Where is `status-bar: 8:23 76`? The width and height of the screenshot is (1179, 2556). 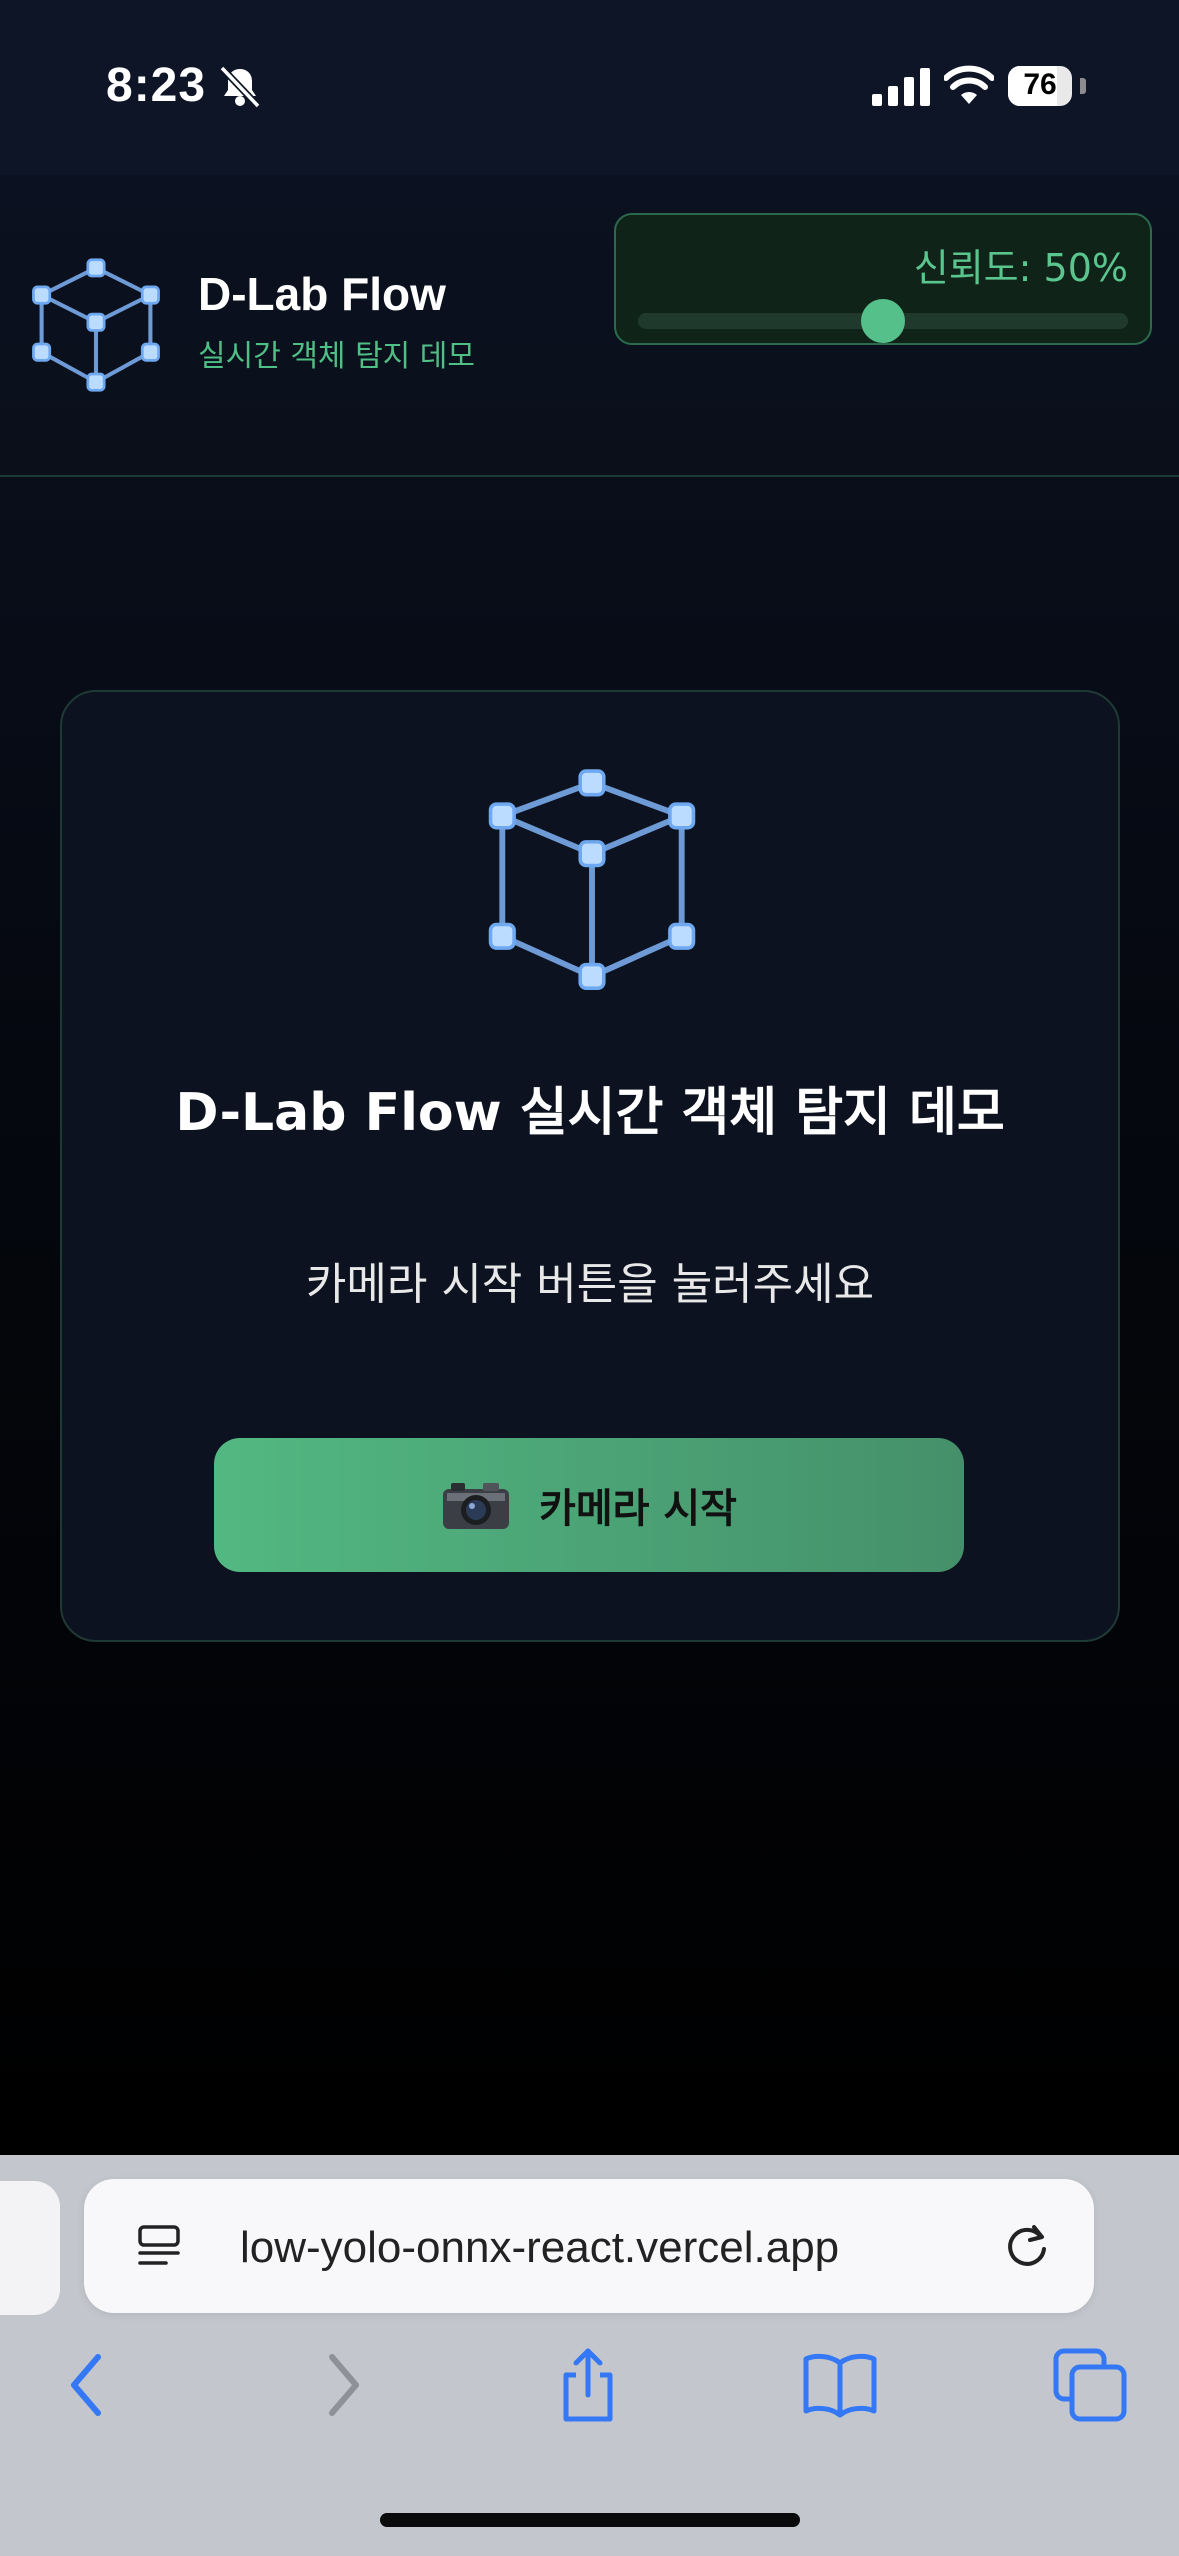 status-bar: 8:23 76 is located at coordinates (589, 87).